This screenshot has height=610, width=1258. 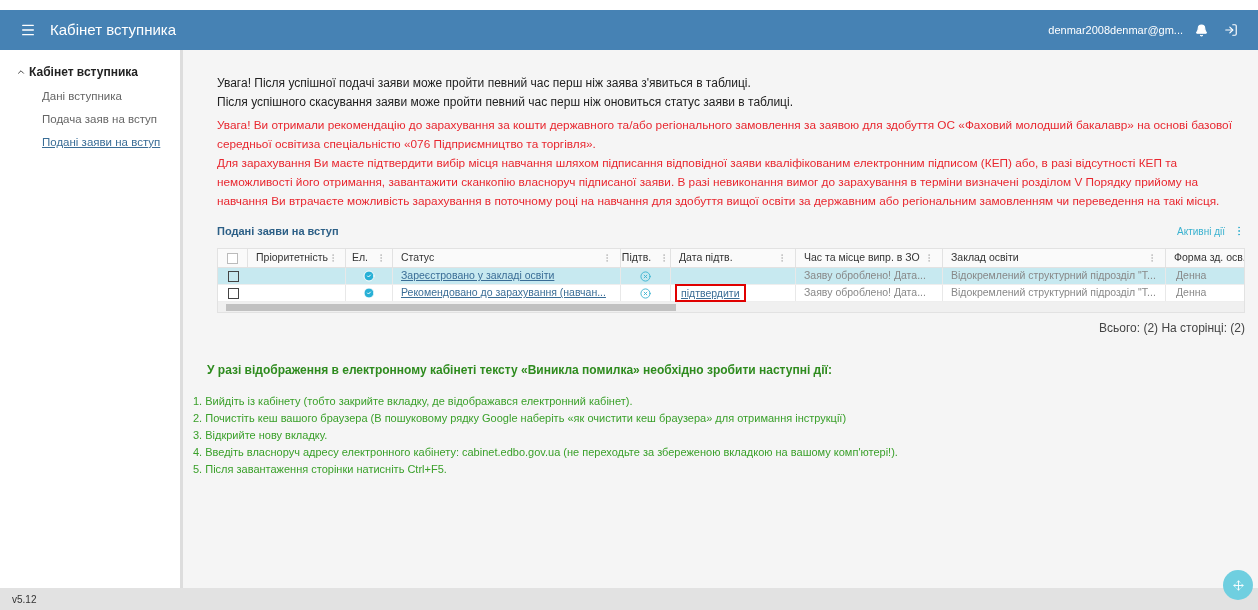 What do you see at coordinates (292, 258) in the screenshot?
I see `column-header: Пріоритетність` at bounding box center [292, 258].